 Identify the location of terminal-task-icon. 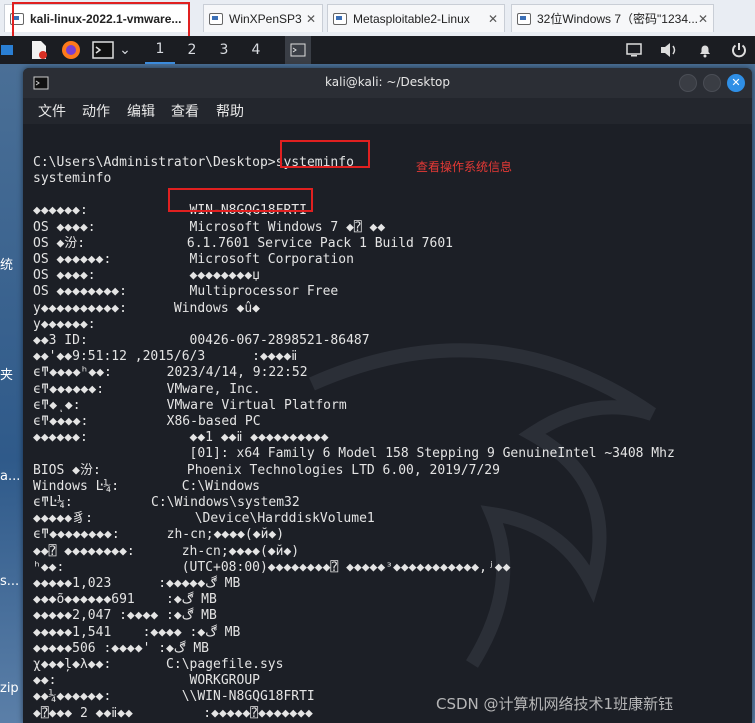
(298, 50).